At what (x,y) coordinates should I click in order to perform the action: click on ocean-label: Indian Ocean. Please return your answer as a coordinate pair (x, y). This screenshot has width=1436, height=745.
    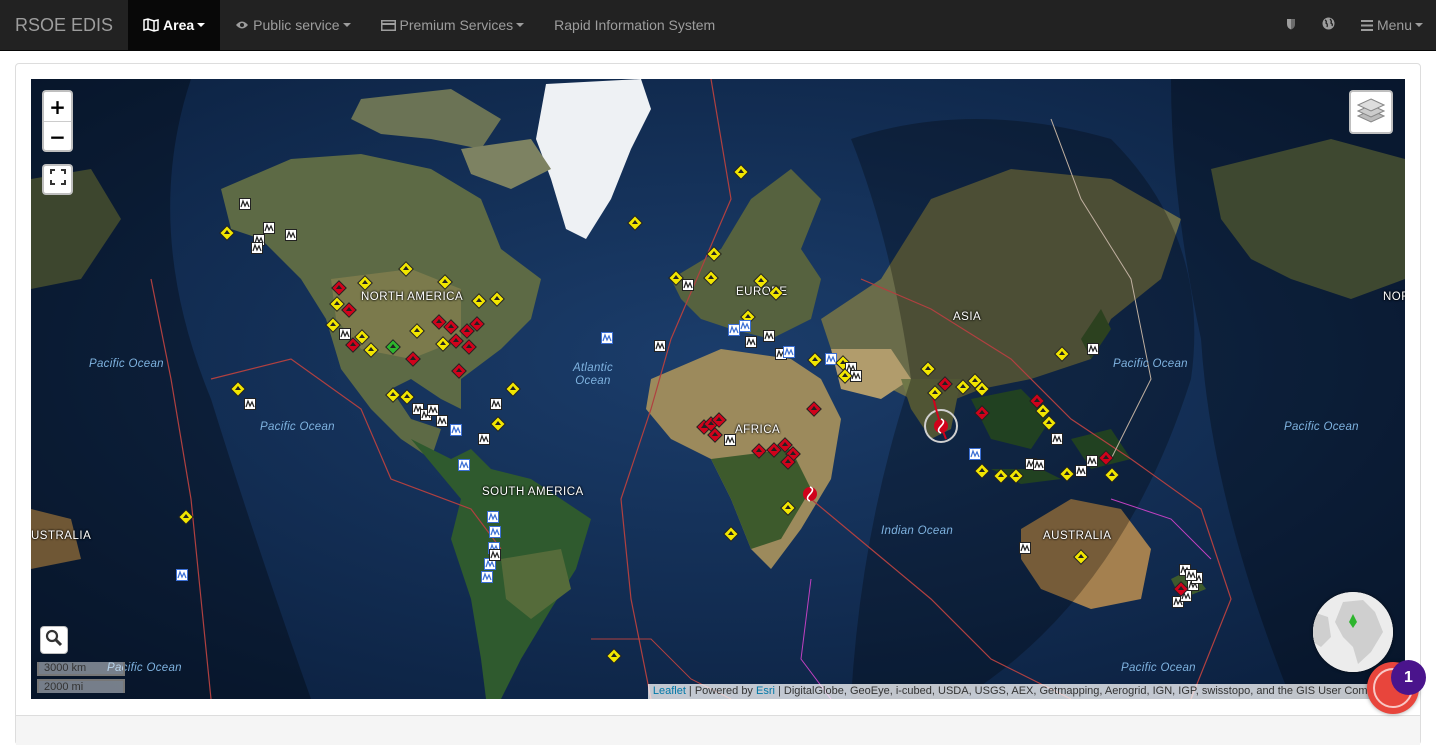
    Looking at the image, I should click on (917, 531).